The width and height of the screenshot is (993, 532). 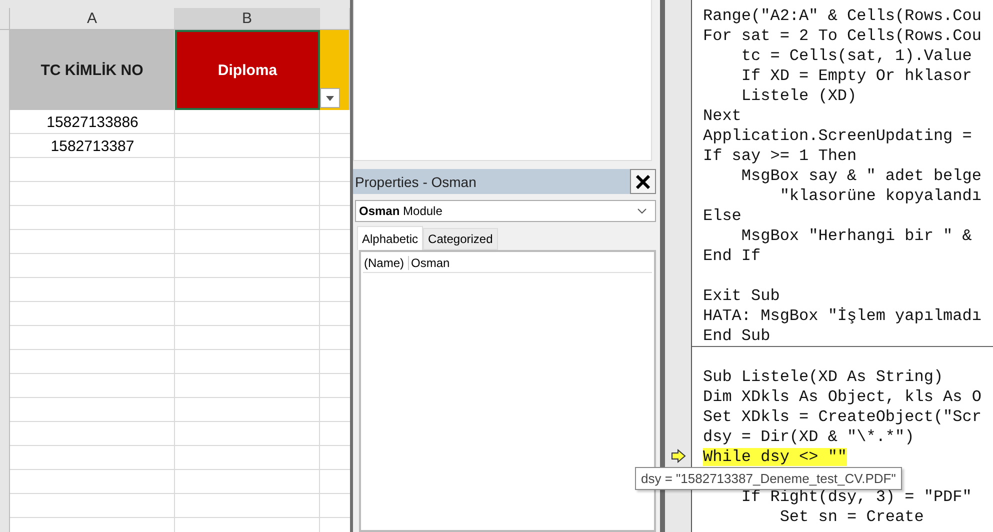 What do you see at coordinates (856, 56) in the screenshot?
I see `code-line: tc = Cells(sat, 1).Value` at bounding box center [856, 56].